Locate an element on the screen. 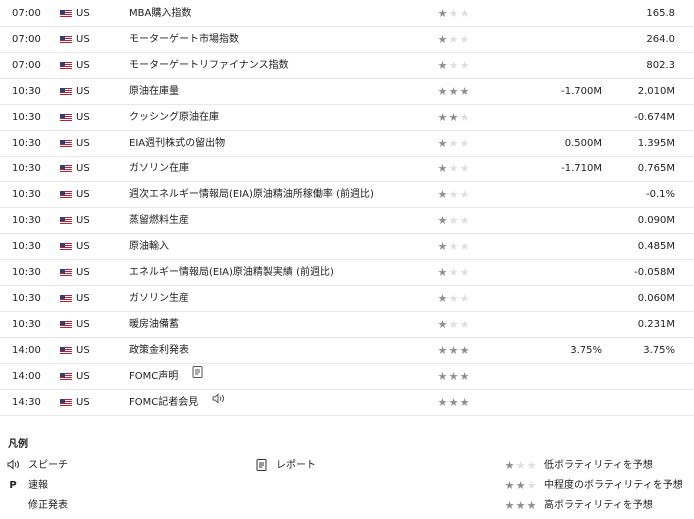 This screenshot has height=519, width=694. event-name-label: FOMC声明 is located at coordinates (153, 376).